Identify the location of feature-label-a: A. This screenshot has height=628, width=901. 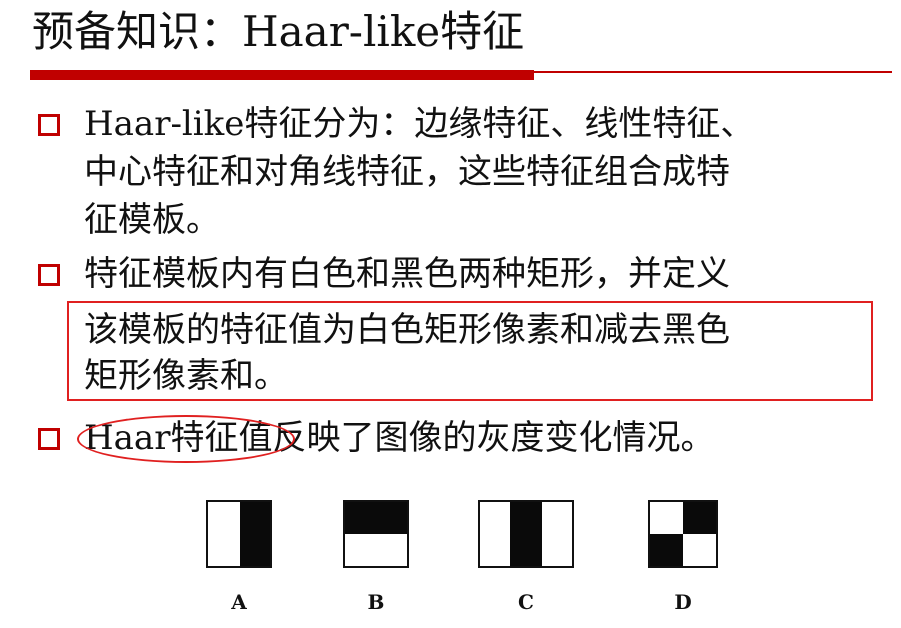
(239, 602).